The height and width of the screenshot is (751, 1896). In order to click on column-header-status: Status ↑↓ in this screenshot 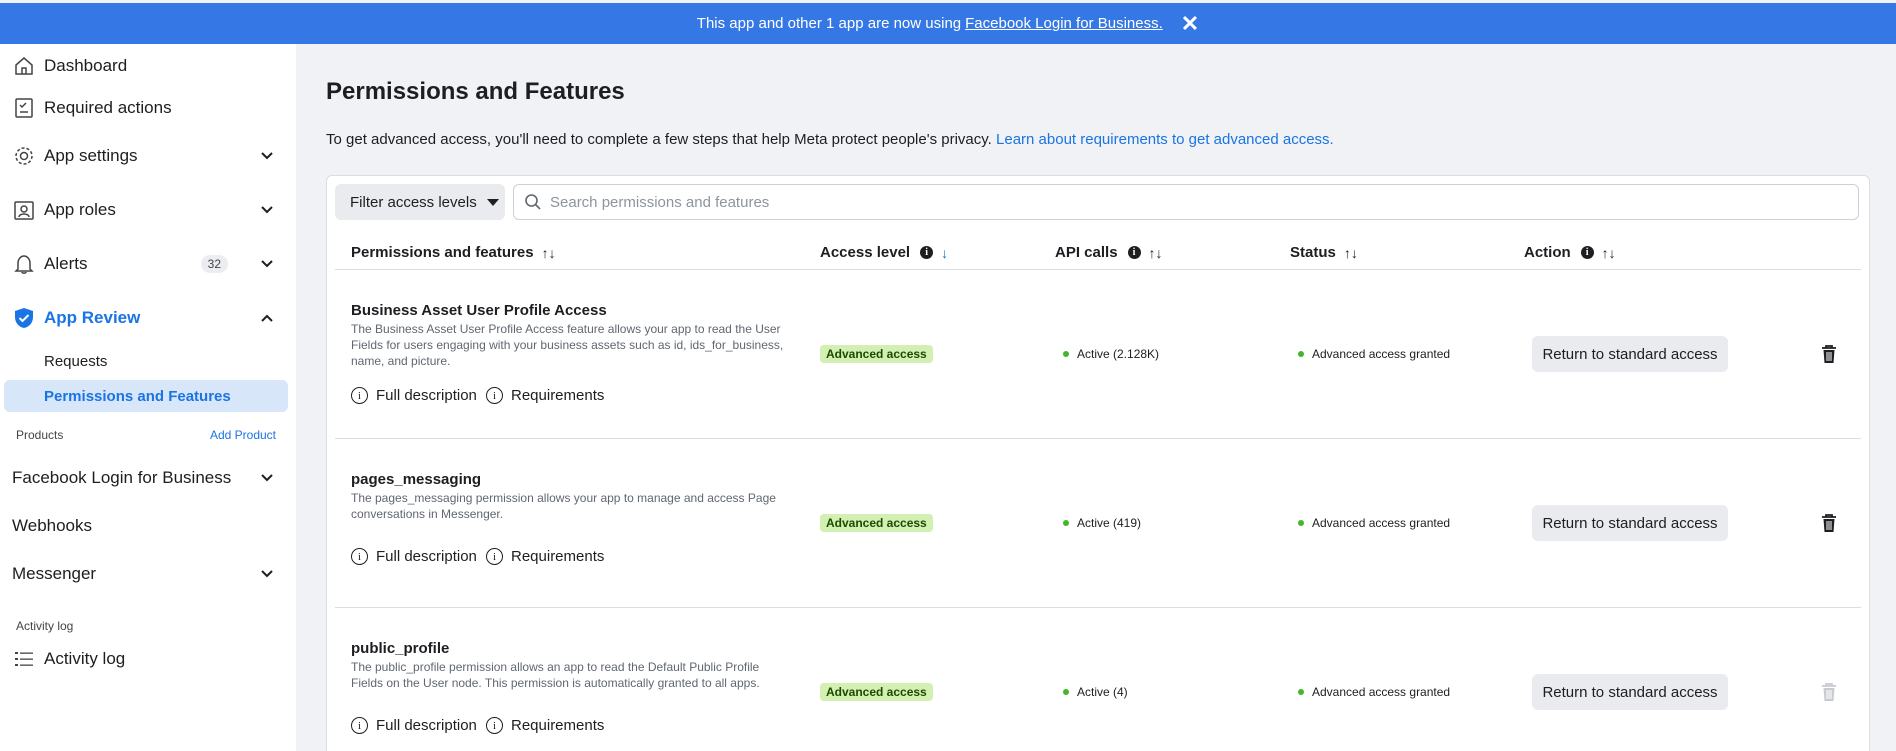, I will do `click(1324, 252)`.